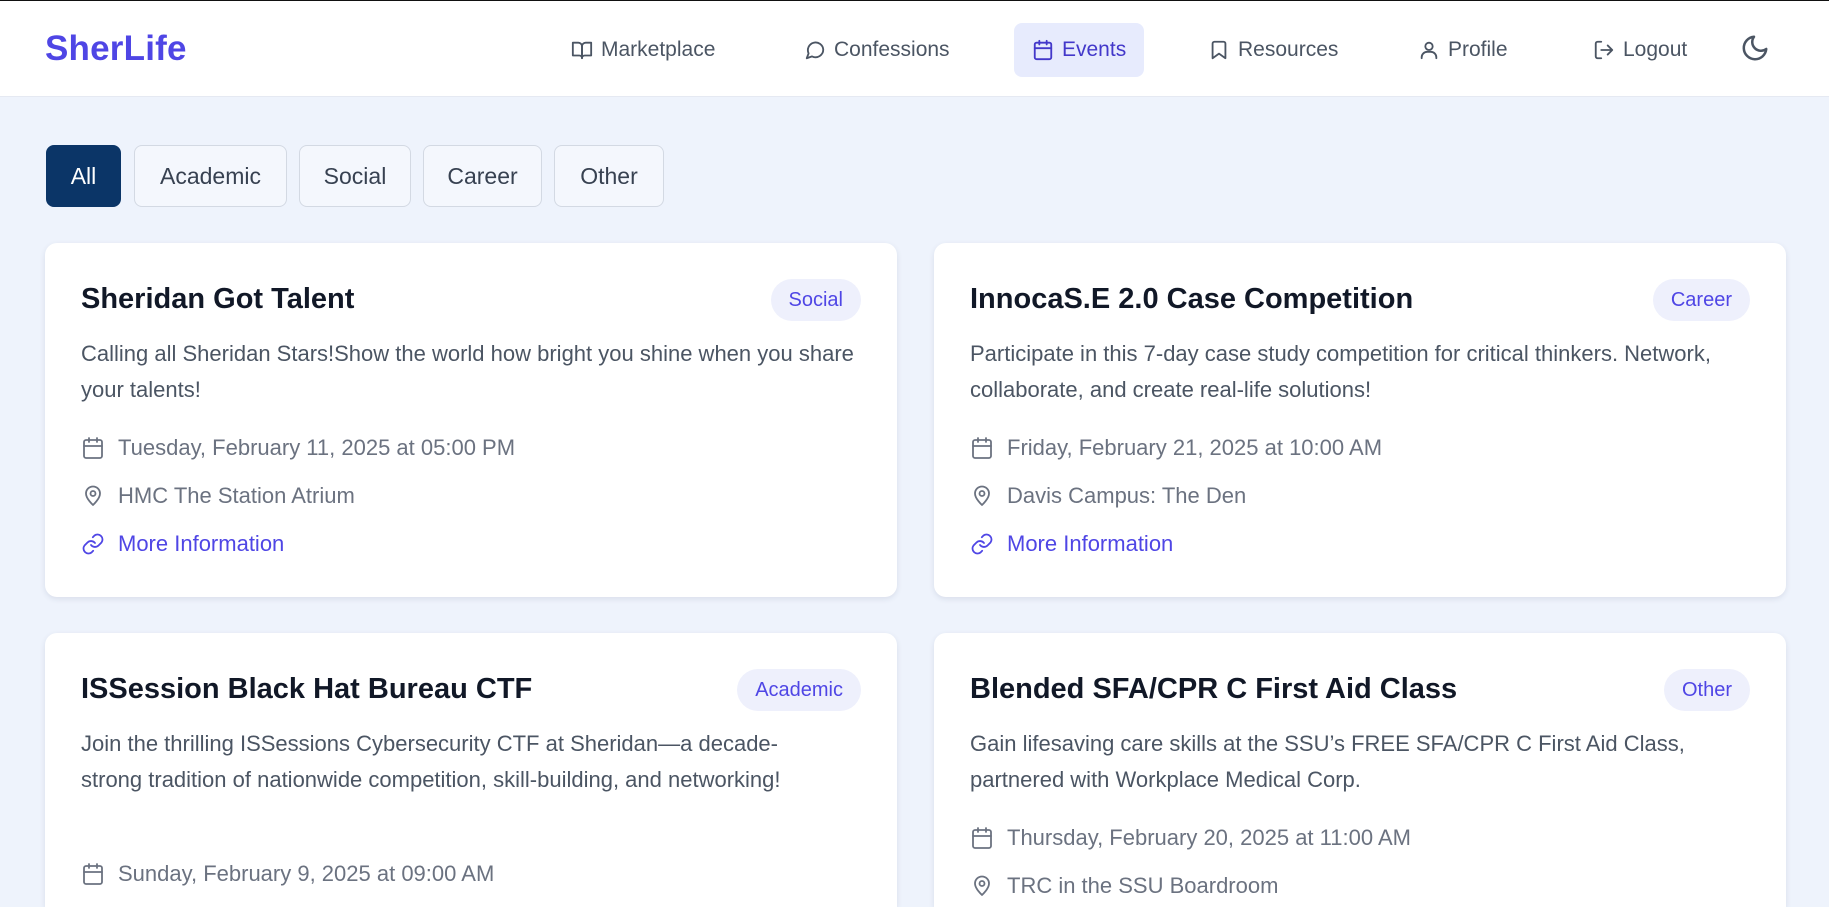 This screenshot has height=907, width=1829. What do you see at coordinates (658, 49) in the screenshot?
I see `nav-marketplace-label: Marketplace` at bounding box center [658, 49].